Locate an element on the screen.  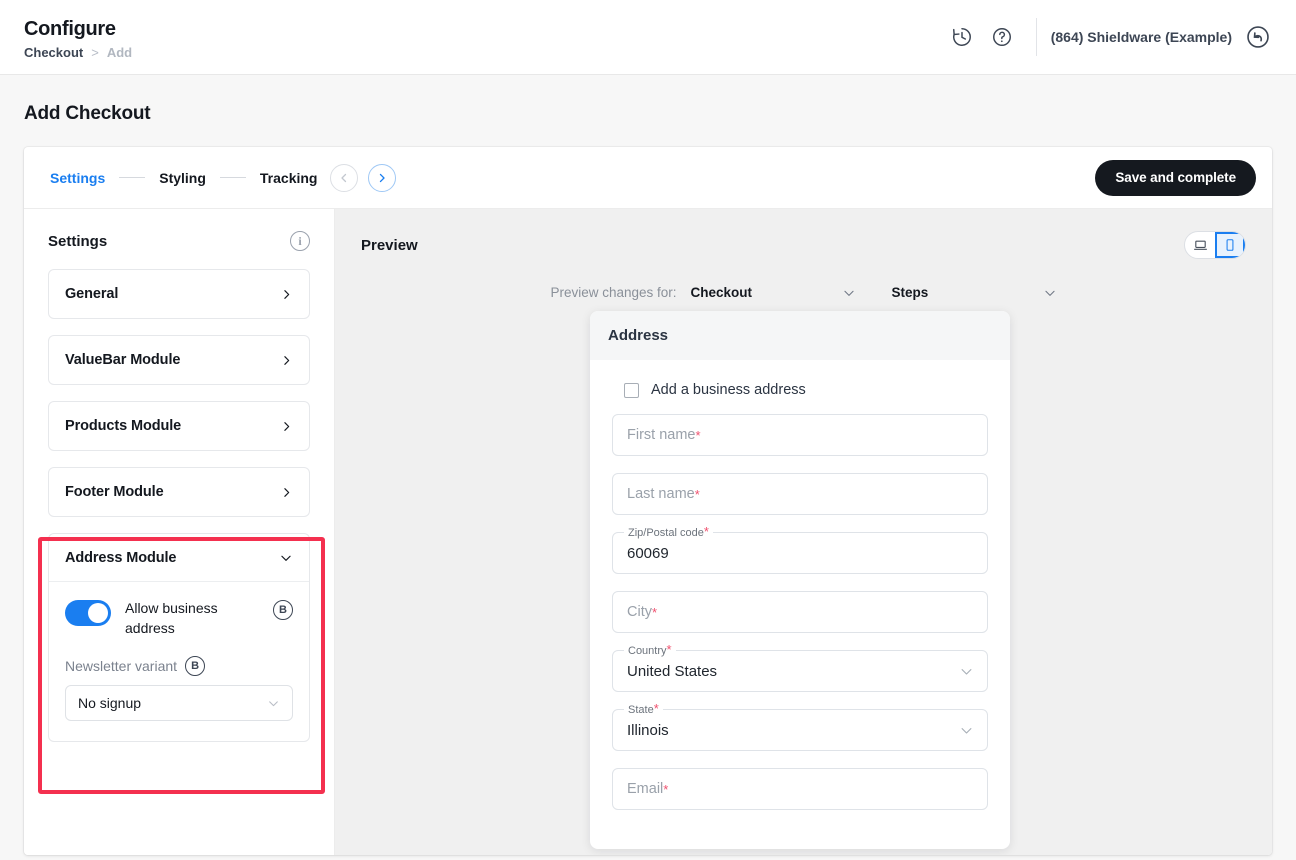
toggle-knob is located at coordinates (98, 613).